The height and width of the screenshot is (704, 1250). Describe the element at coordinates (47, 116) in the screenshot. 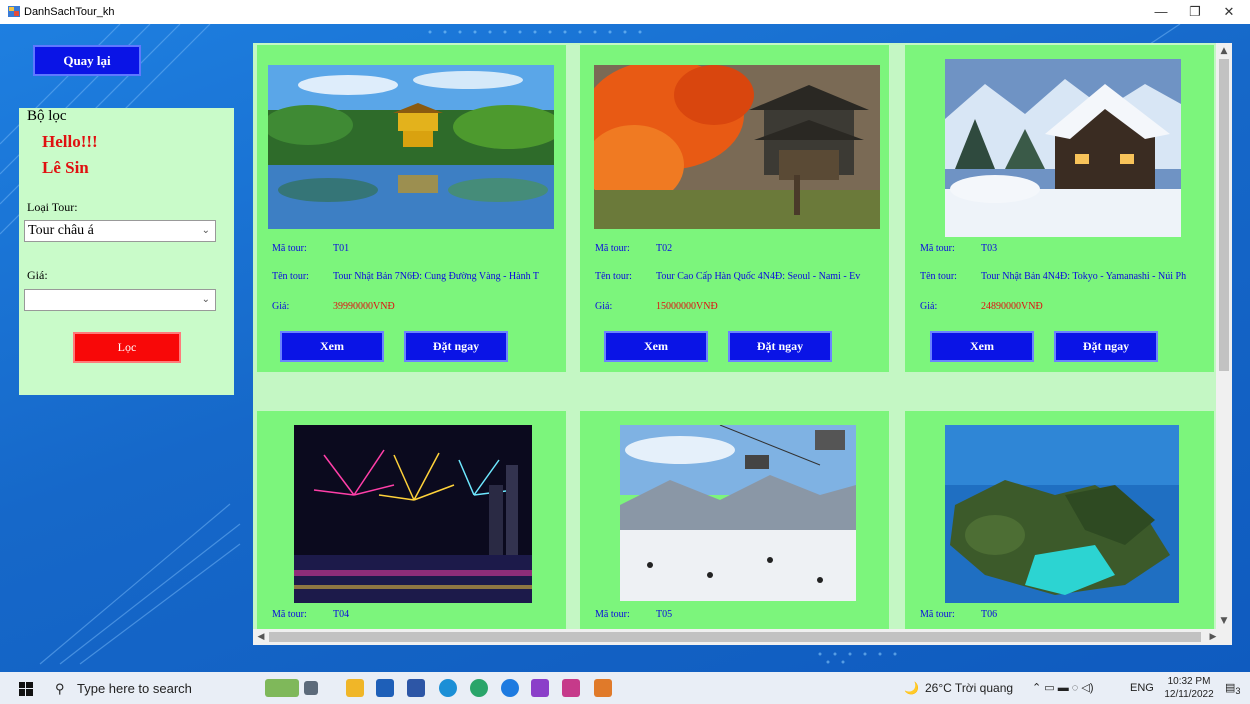

I see `filter-title: Bộ lọc` at that location.